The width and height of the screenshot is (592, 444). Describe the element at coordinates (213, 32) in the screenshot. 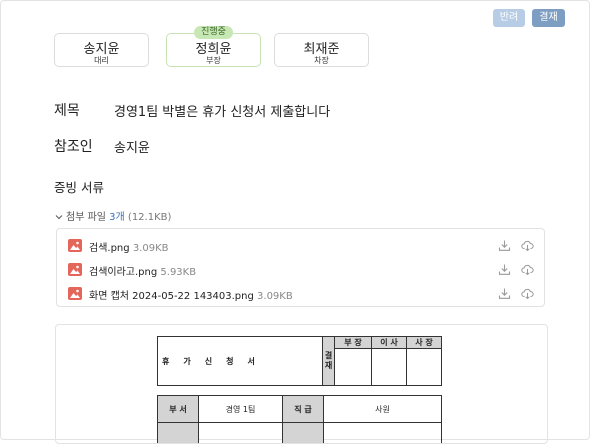

I see `status-badge: 진행중` at that location.